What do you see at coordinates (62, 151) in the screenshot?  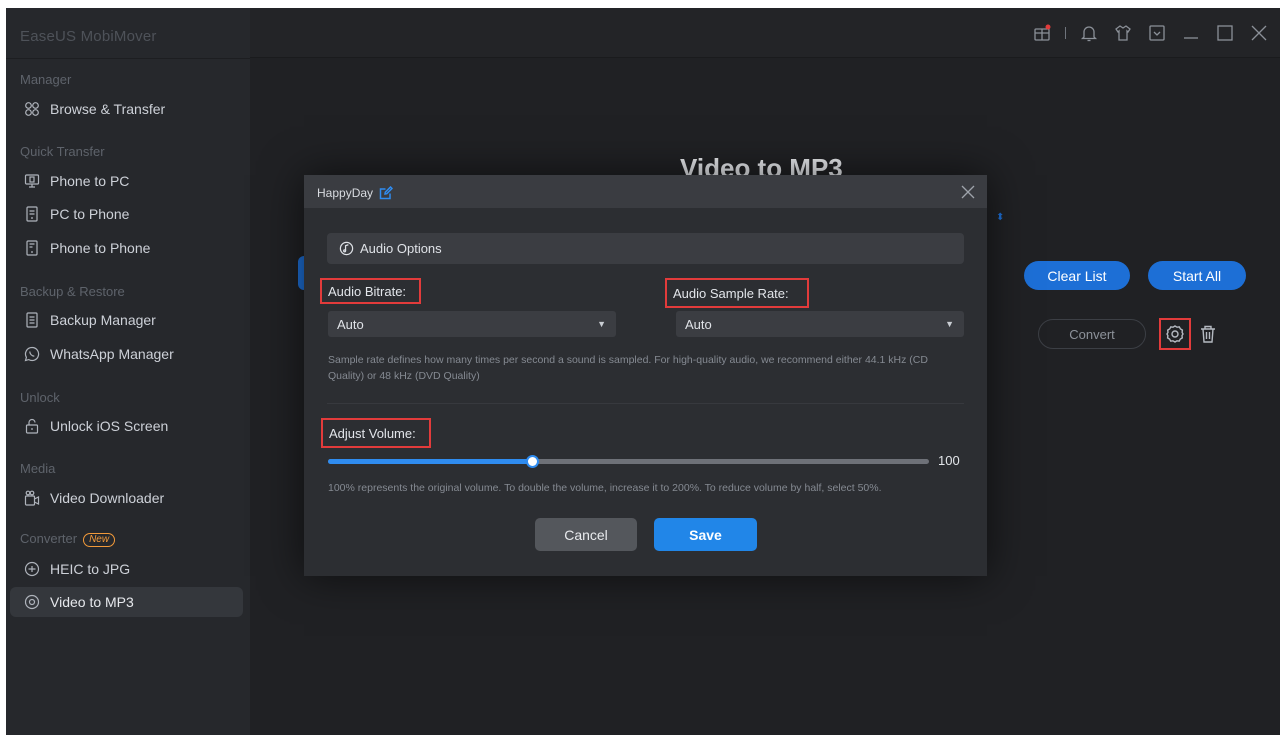 I see `section-title-quick-transfer: Quick Transfer` at bounding box center [62, 151].